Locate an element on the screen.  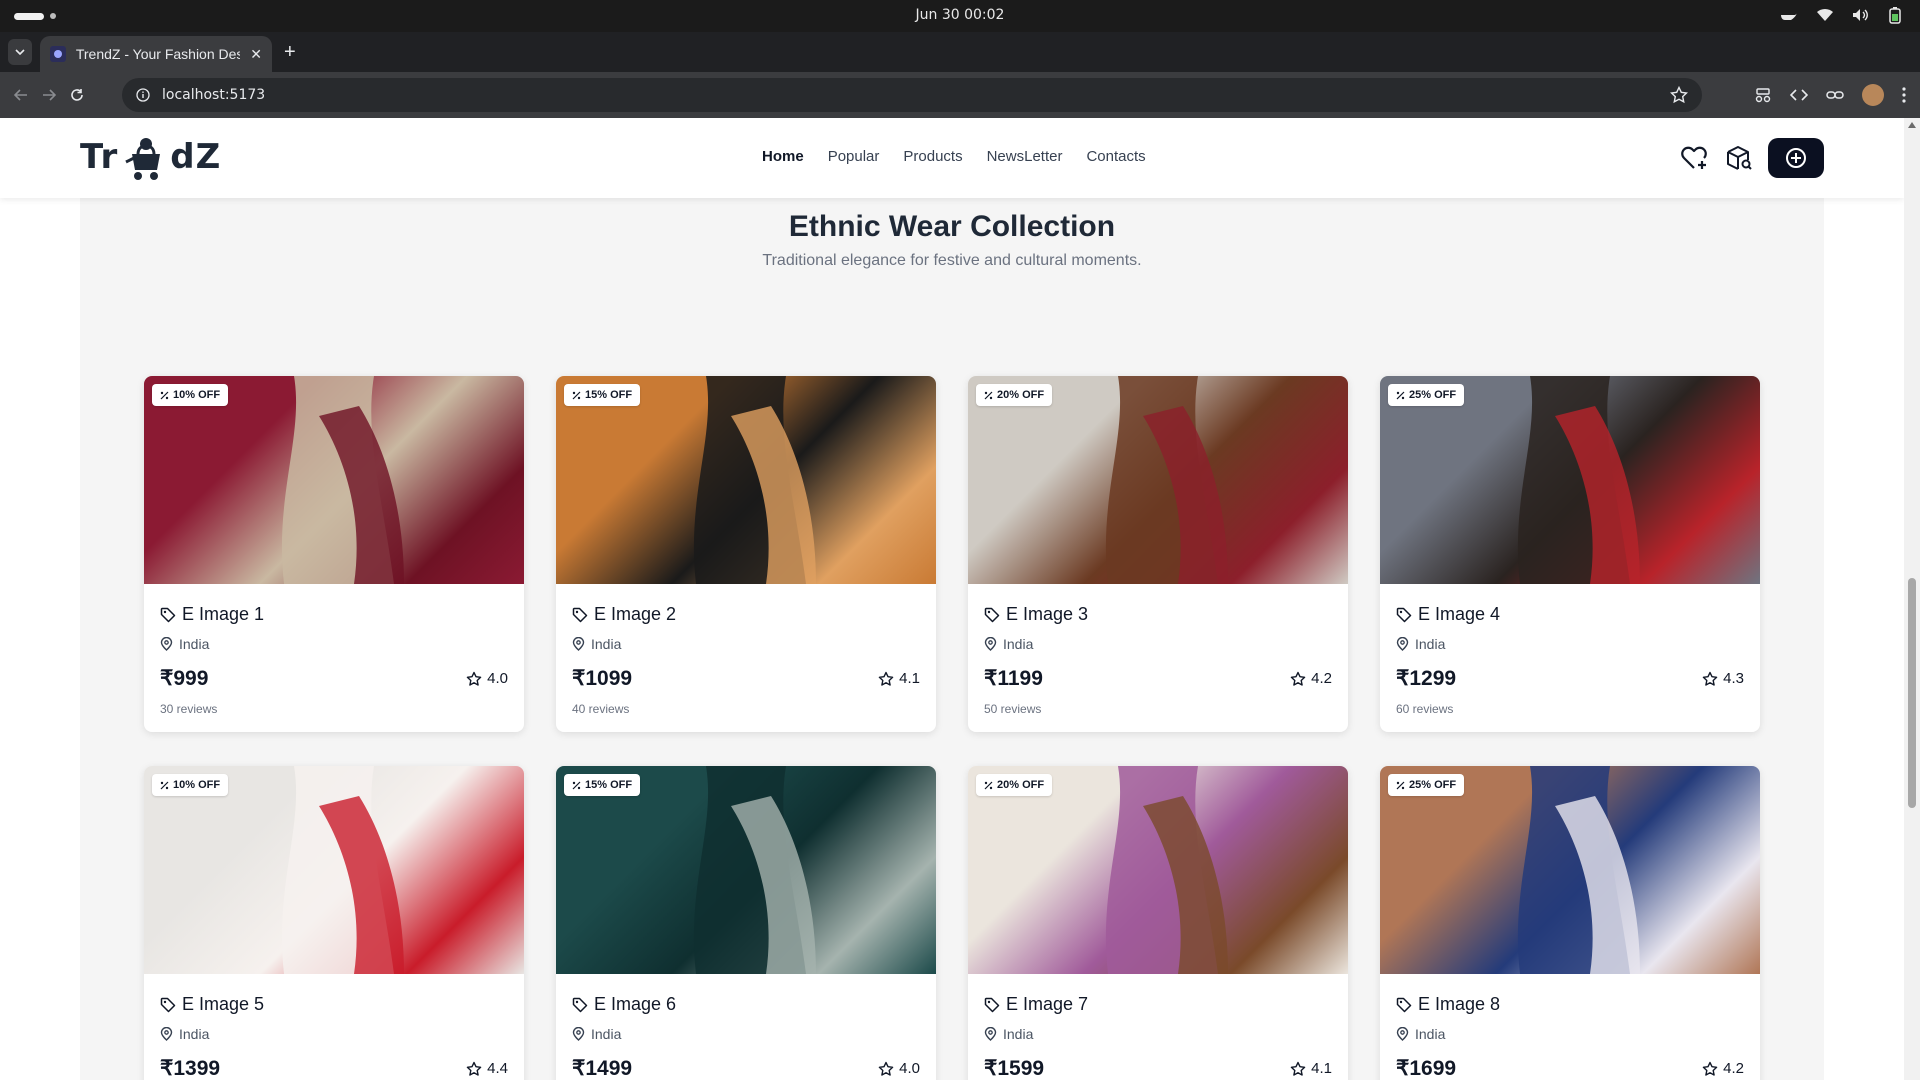
product-rating: 4.1 is located at coordinates (1311, 1068).